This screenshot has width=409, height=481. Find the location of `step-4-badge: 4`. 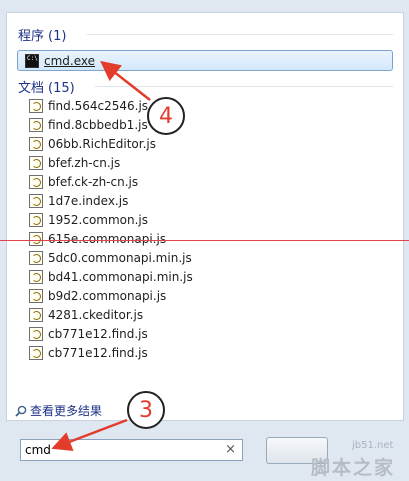

step-4-badge: 4 is located at coordinates (166, 116).